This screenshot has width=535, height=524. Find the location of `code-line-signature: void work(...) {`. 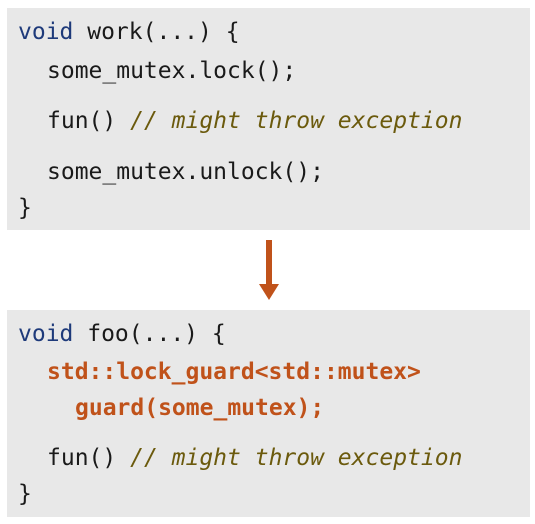

code-line-signature: void work(...) { is located at coordinates (129, 32).